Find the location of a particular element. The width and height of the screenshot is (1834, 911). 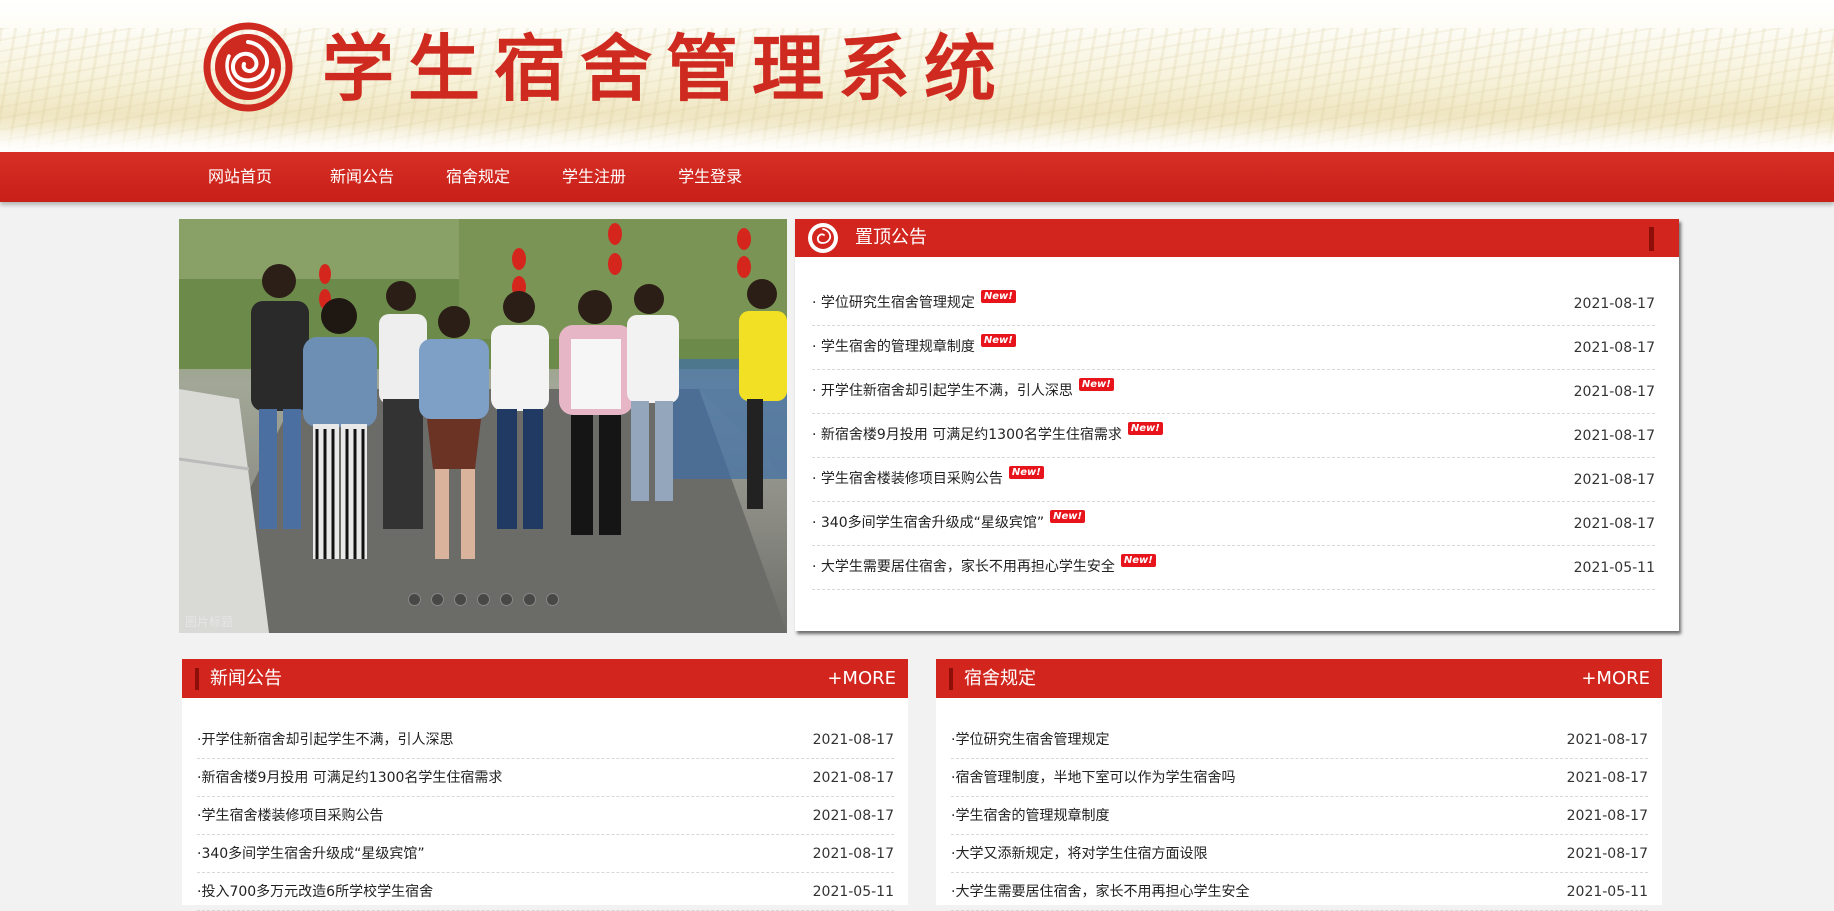

list-item: ·340多间学生宿舍升级成“星级宾馆” 2021-08-17 is located at coordinates (545, 854).